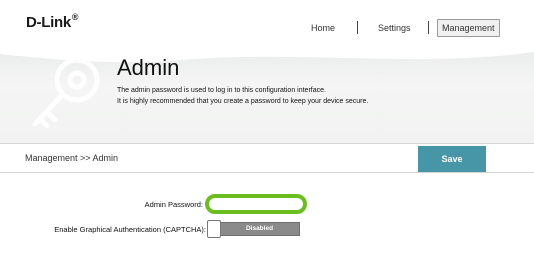 The width and height of the screenshot is (534, 262). What do you see at coordinates (259, 229) in the screenshot?
I see `toggle-state: Disabled` at bounding box center [259, 229].